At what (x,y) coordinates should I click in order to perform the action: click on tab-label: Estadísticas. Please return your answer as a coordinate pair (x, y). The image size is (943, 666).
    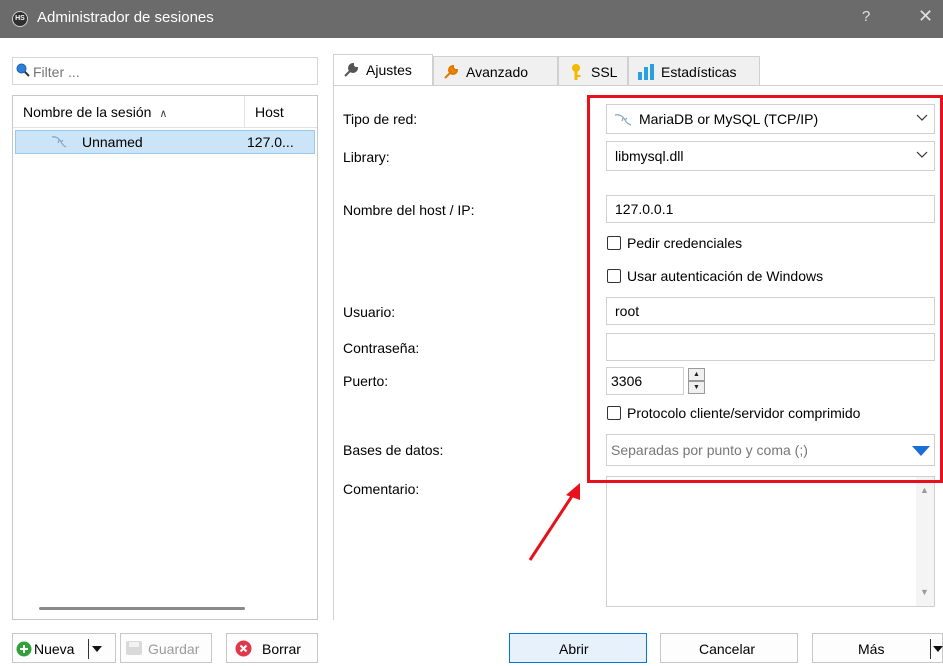
    Looking at the image, I should click on (699, 72).